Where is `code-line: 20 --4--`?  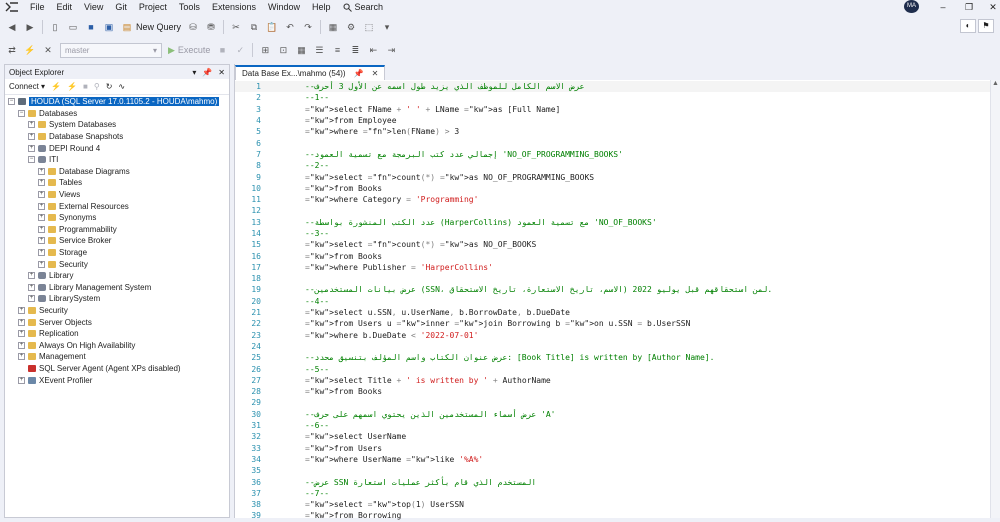 code-line: 20 --4-- is located at coordinates (613, 301).